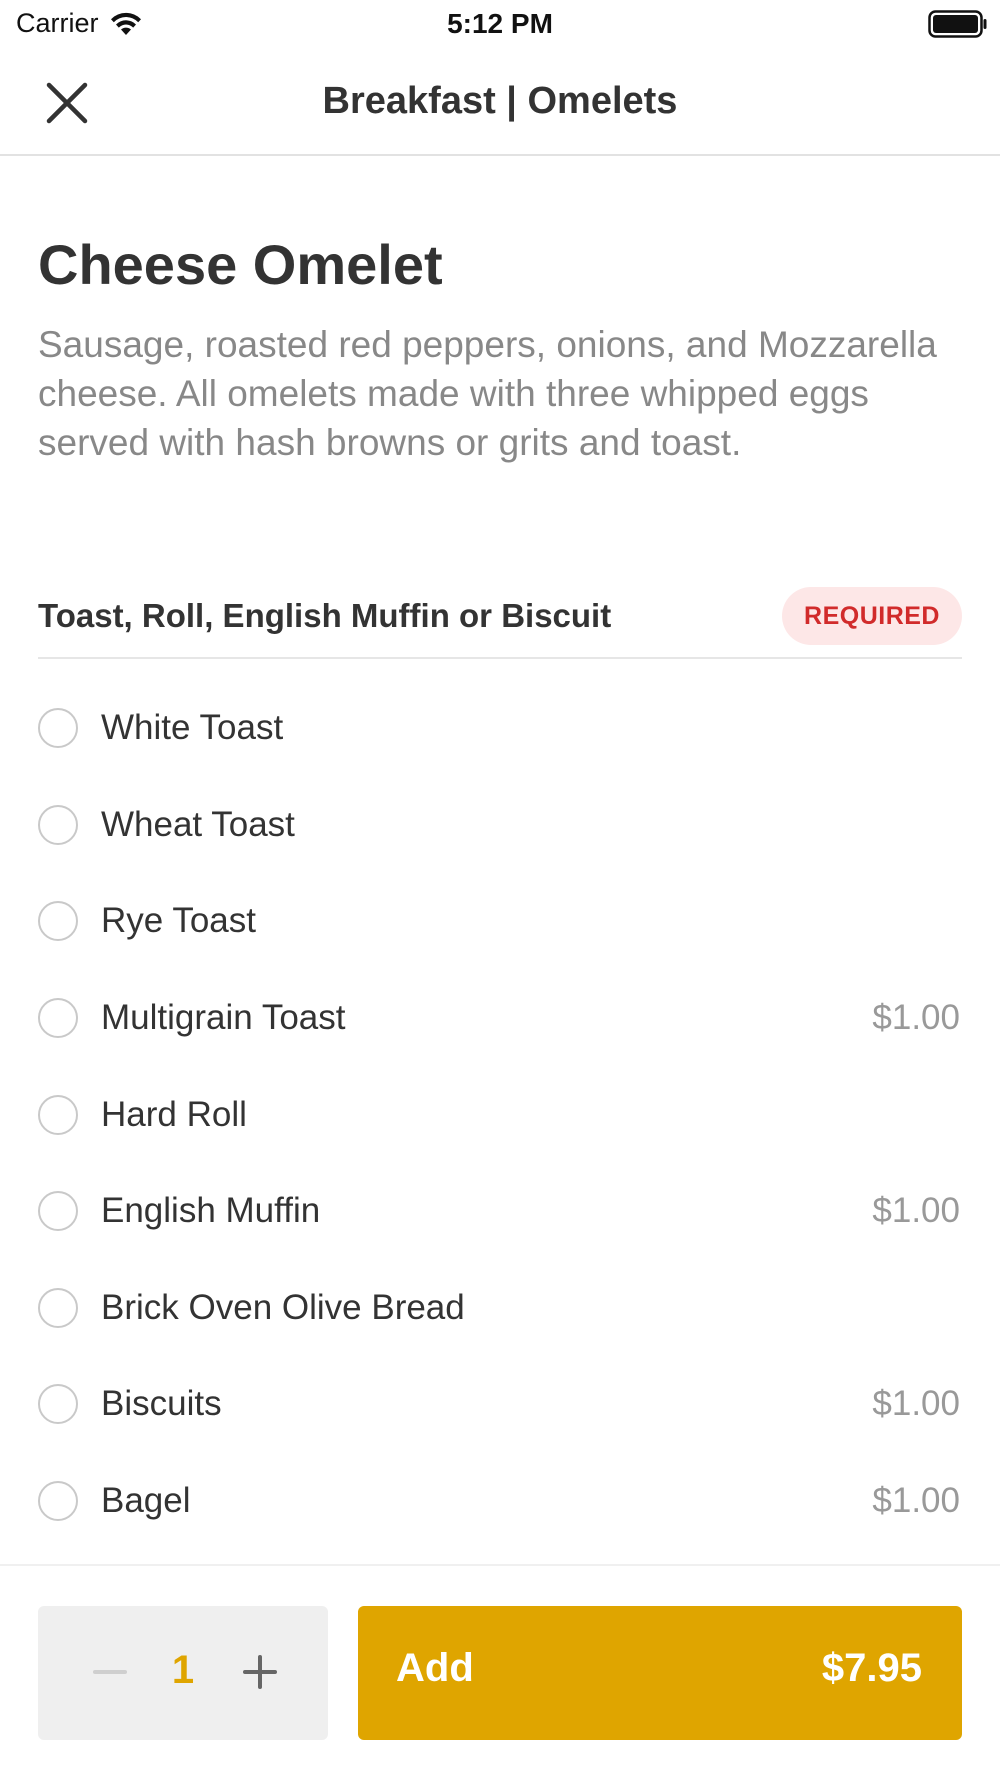 The width and height of the screenshot is (1000, 1778). Describe the element at coordinates (161, 1404) in the screenshot. I see `option-label: Biscuits` at that location.